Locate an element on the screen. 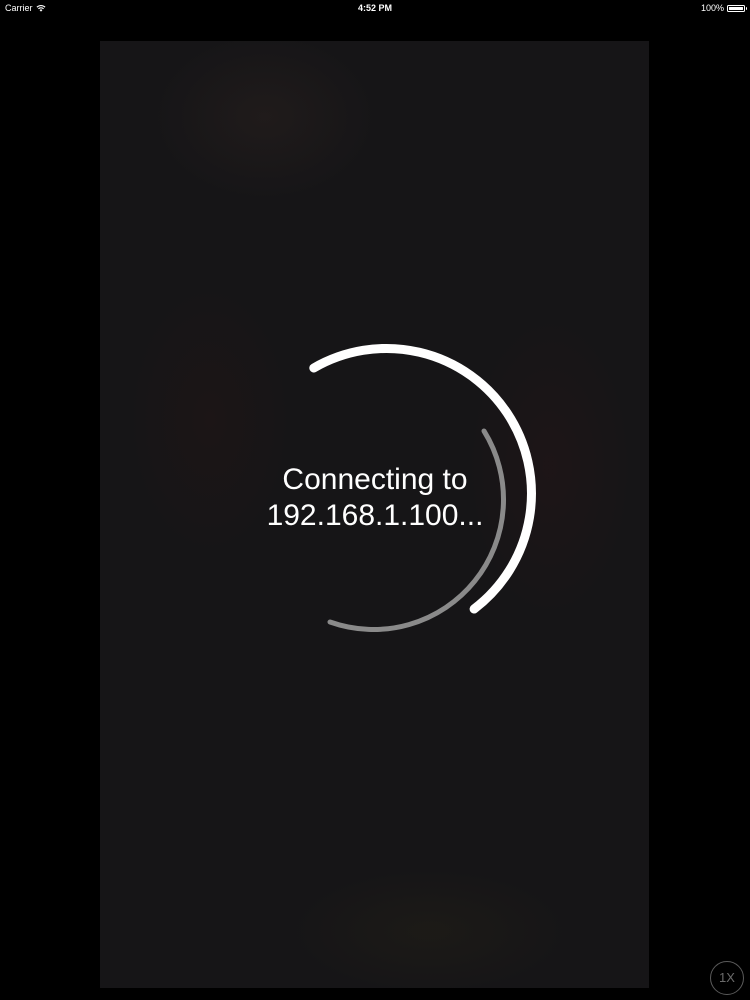 This screenshot has width=750, height=1000. status-time: 4:52 PM is located at coordinates (374, 8).